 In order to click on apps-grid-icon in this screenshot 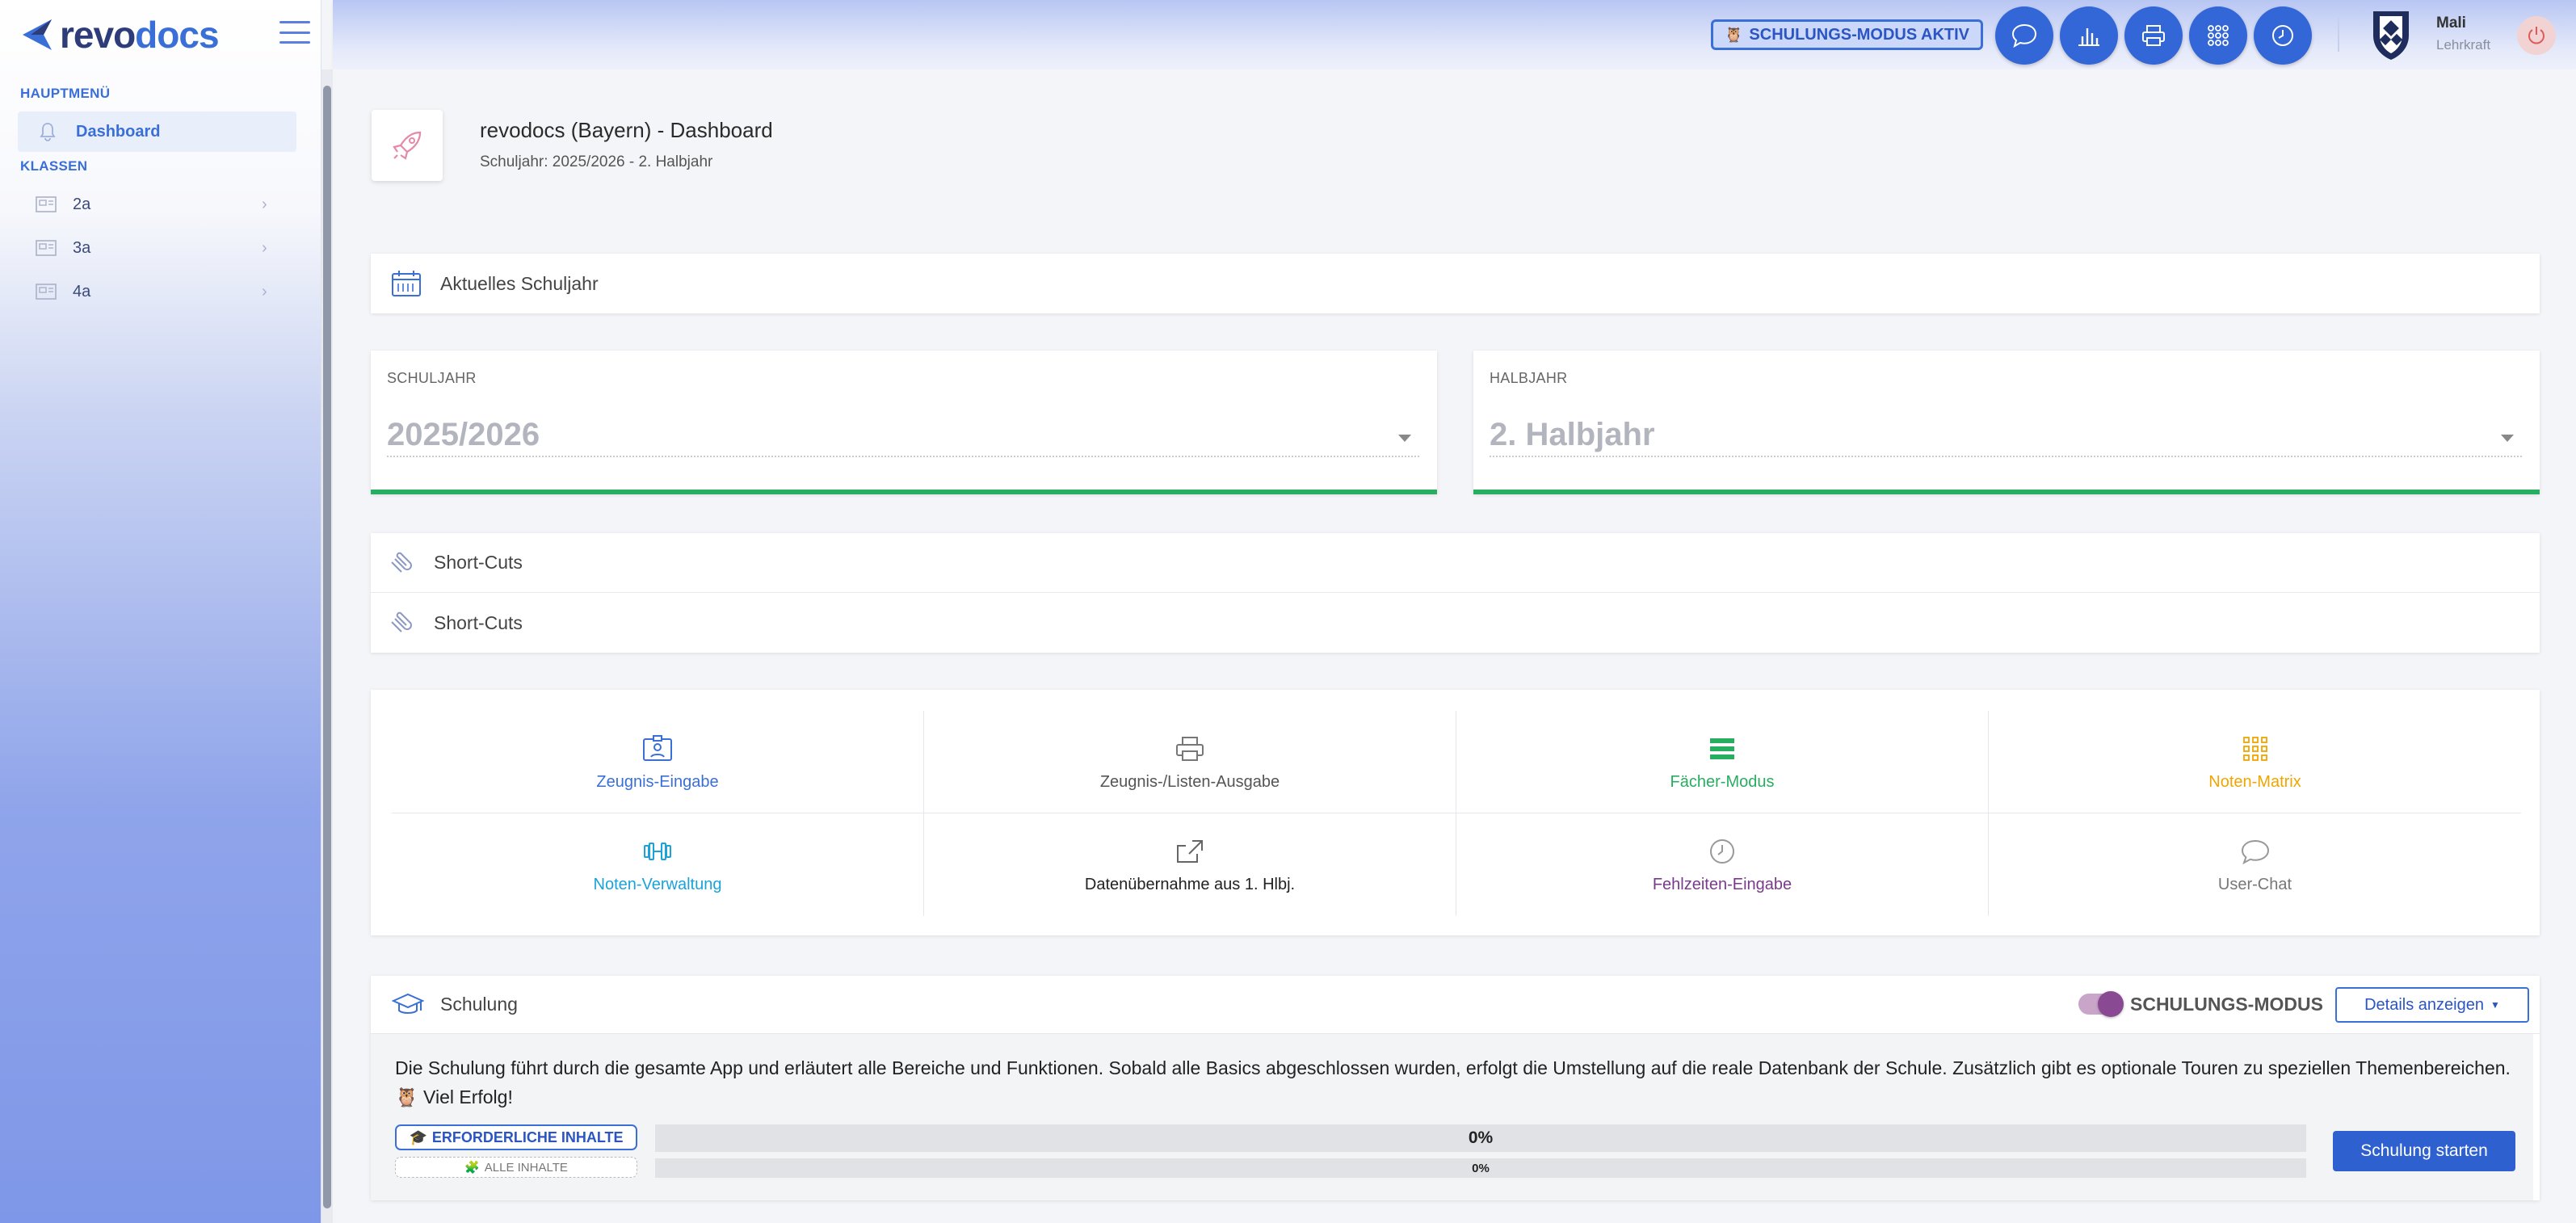, I will do `click(2218, 35)`.